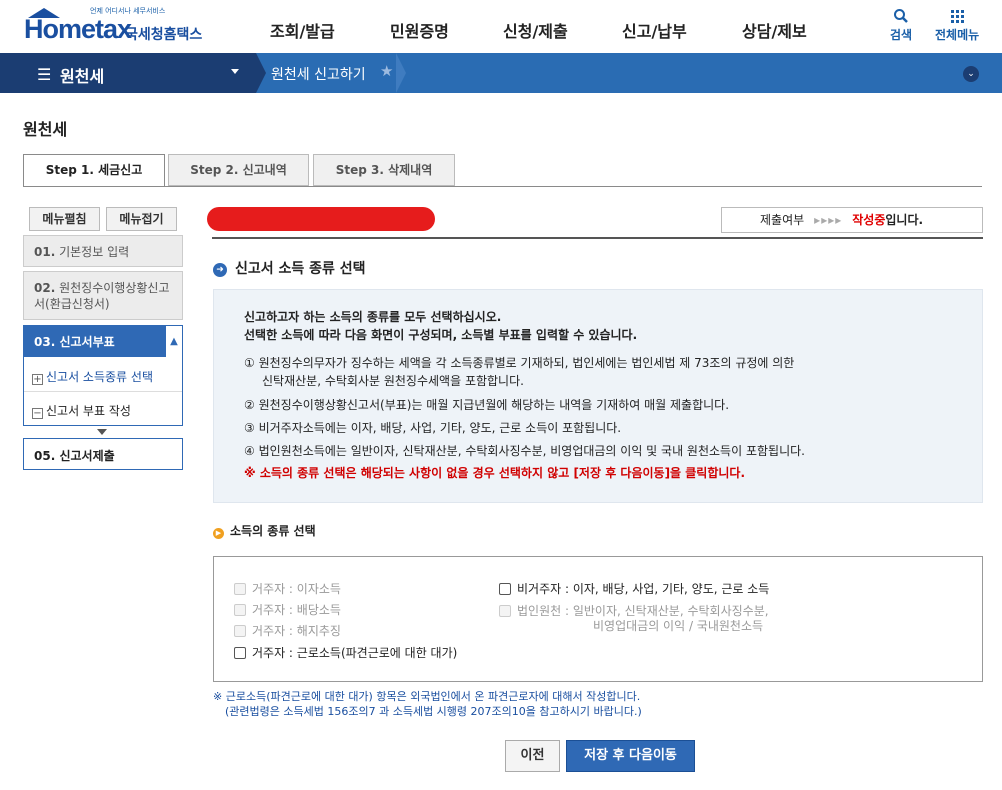 This screenshot has height=790, width=1002. Describe the element at coordinates (630, 756) in the screenshot. I see `save-next-button: 저장 후 다음이동` at that location.